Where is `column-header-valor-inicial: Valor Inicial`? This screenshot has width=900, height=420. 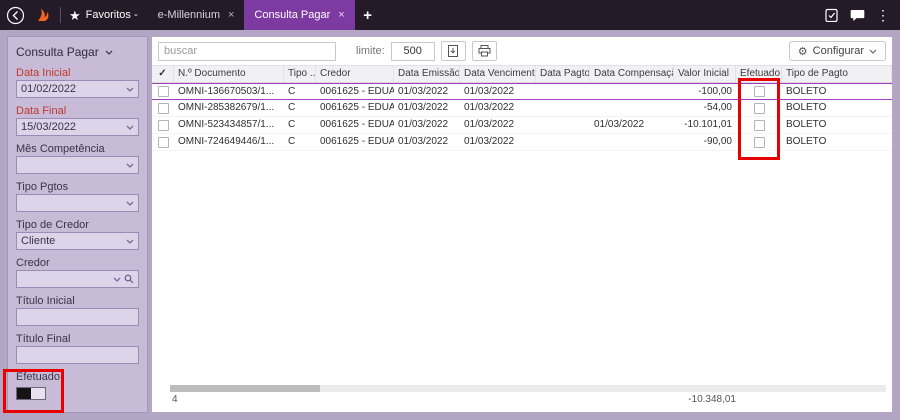 column-header-valor-inicial: Valor Inicial is located at coordinates (705, 74).